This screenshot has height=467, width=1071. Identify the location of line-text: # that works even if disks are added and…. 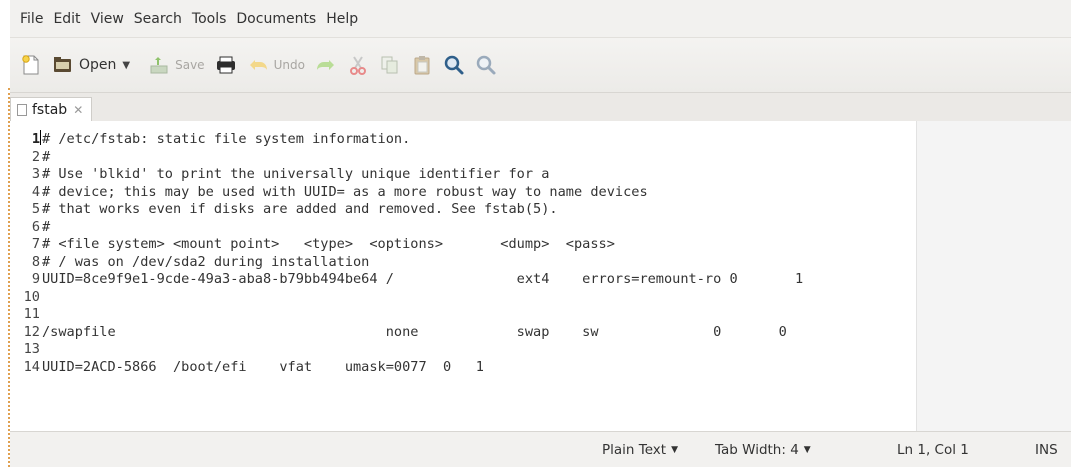
(299, 210).